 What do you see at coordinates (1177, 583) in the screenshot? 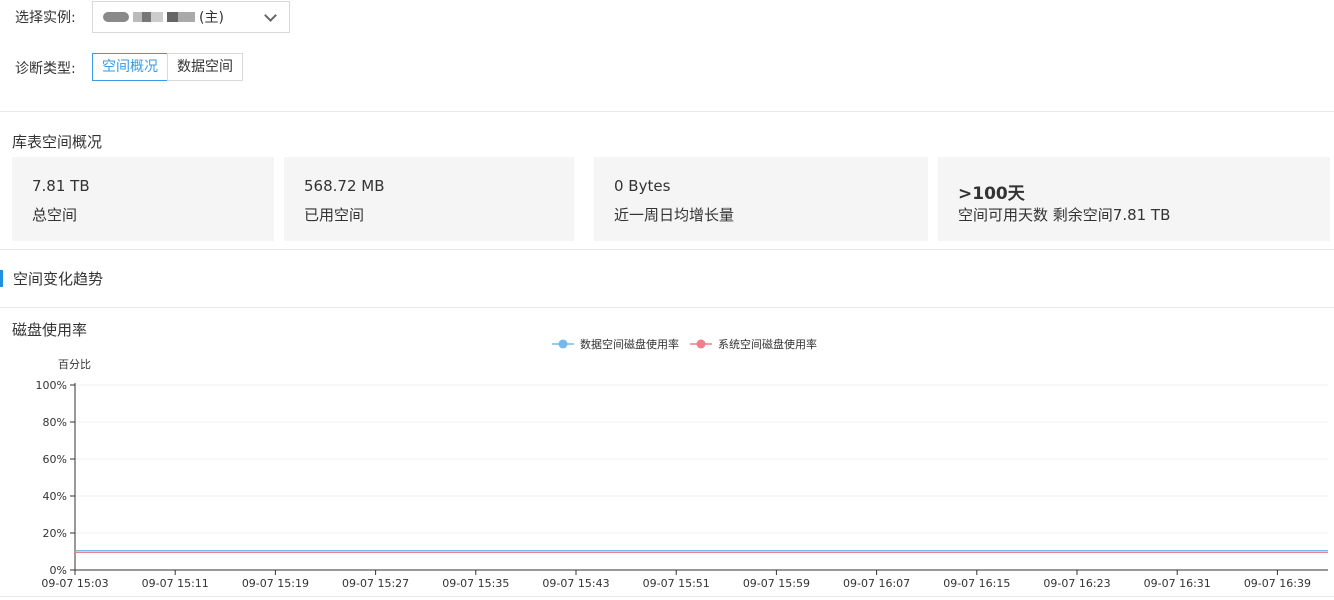
I see `x-tick-label: 09-07 16:31` at bounding box center [1177, 583].